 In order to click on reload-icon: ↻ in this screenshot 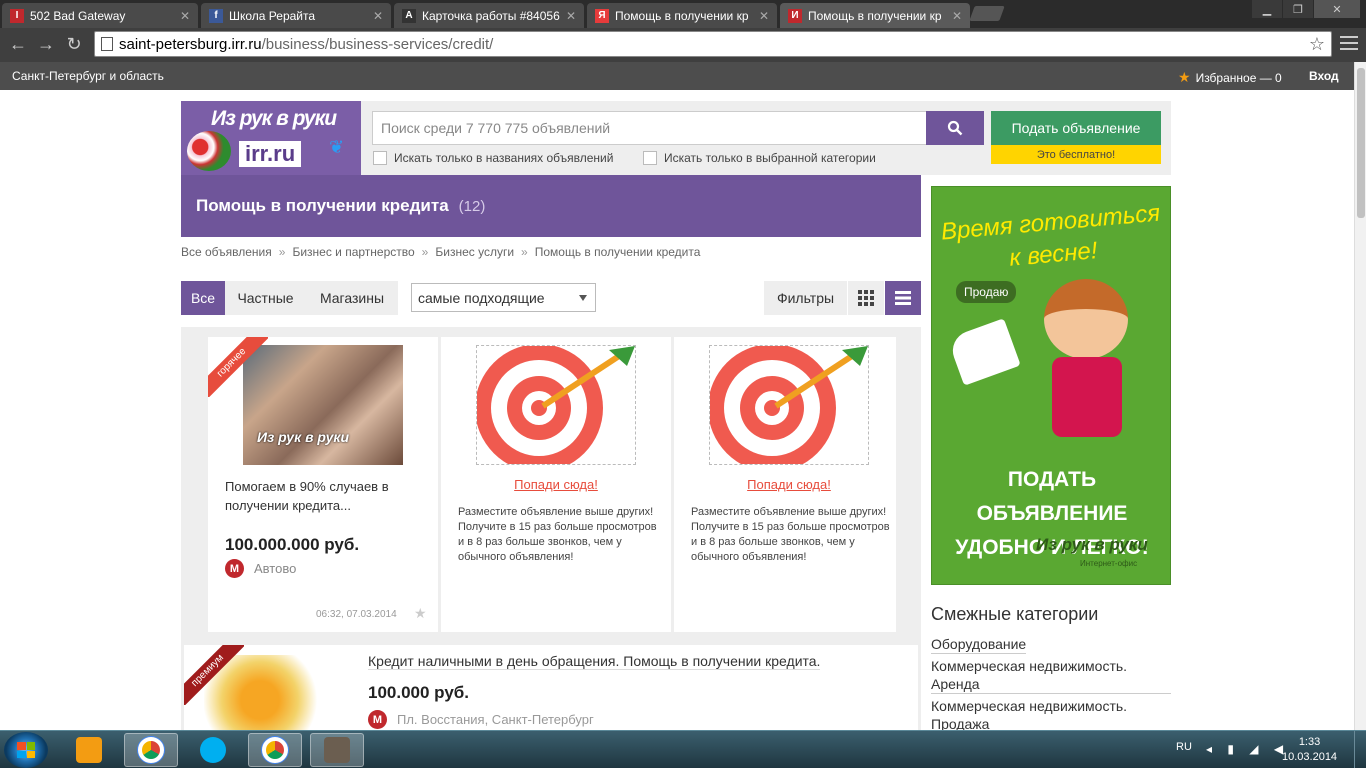, I will do `click(74, 44)`.